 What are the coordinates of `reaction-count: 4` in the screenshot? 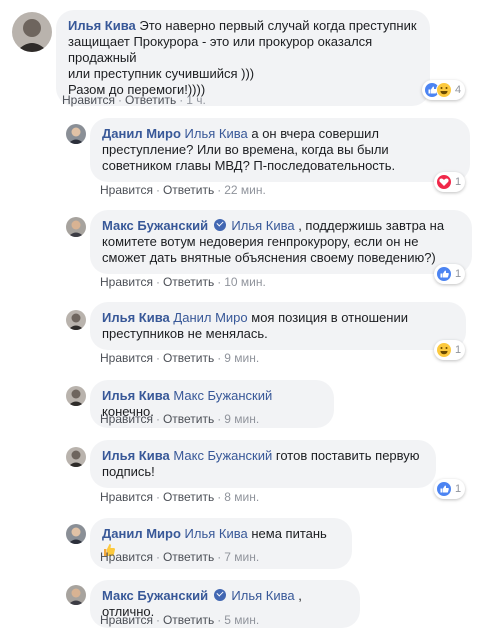 It's located at (458, 90).